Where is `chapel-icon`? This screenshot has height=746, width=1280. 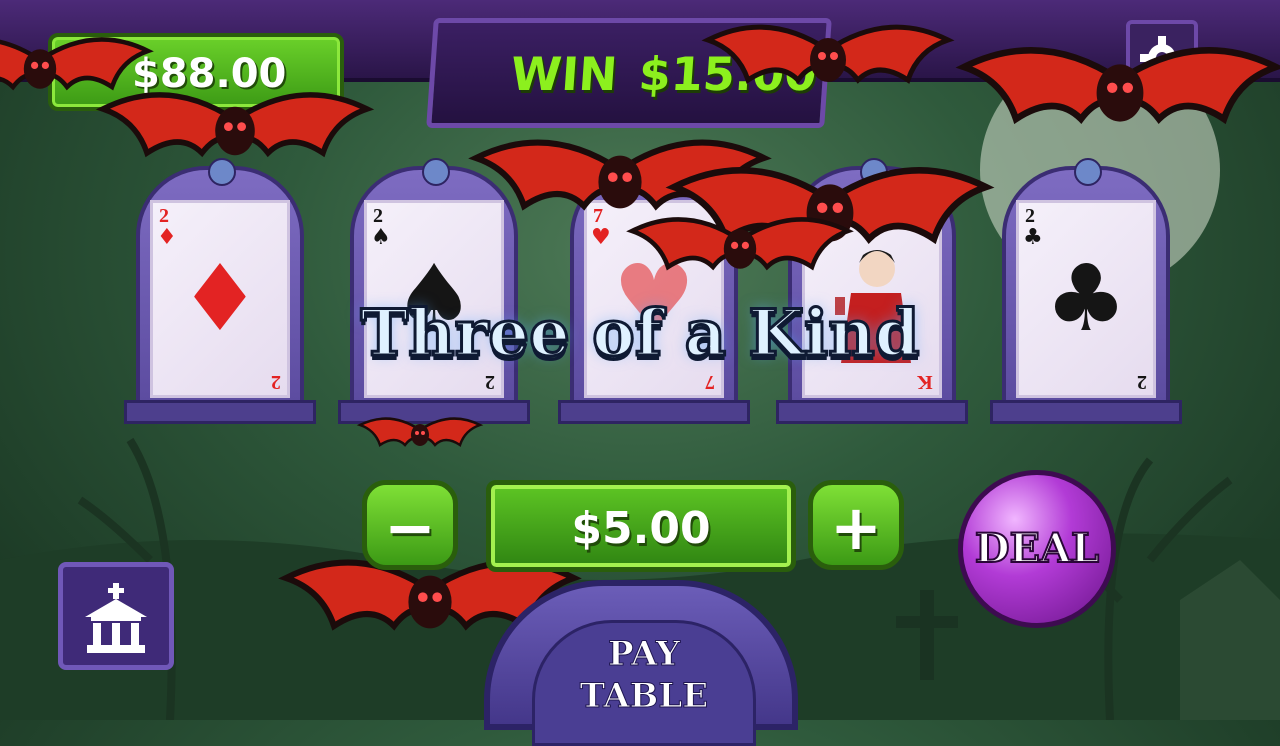 chapel-icon is located at coordinates (116, 618).